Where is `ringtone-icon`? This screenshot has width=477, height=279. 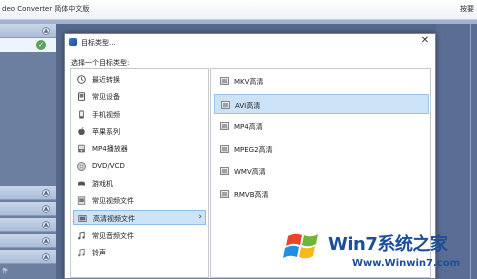 ringtone-icon is located at coordinates (81, 252).